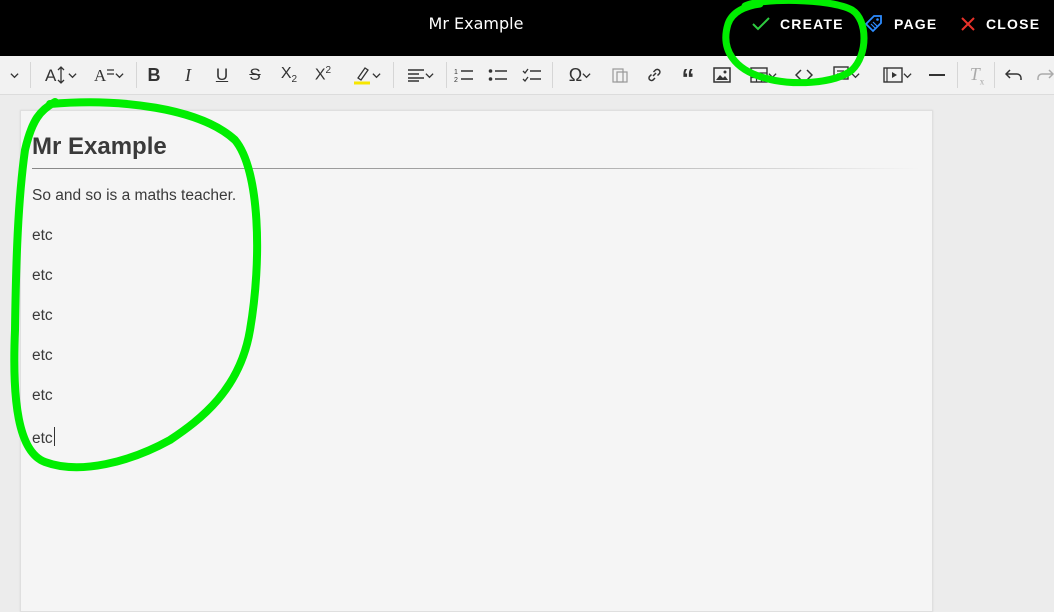 This screenshot has height=612, width=1054. What do you see at coordinates (456, 72) in the screenshot?
I see `svg-text: 1` at bounding box center [456, 72].